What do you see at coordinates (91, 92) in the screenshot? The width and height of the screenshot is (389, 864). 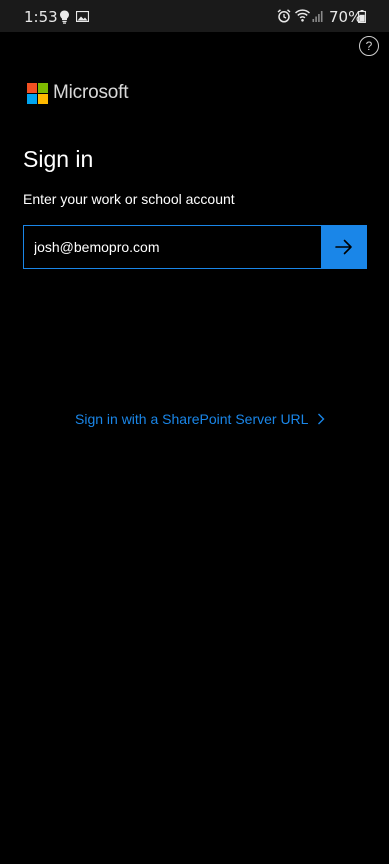 I see `brand-name: Microsoft` at bounding box center [91, 92].